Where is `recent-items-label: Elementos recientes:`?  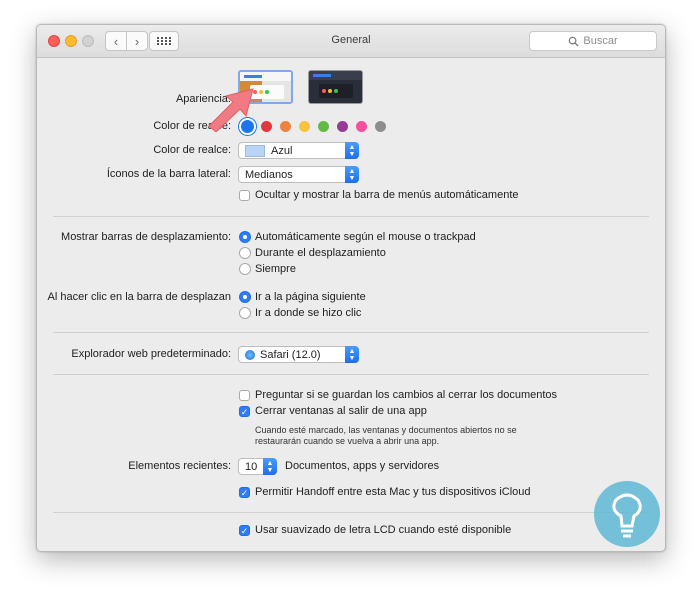
recent-items-label: Elementos recientes: is located at coordinates (179, 466).